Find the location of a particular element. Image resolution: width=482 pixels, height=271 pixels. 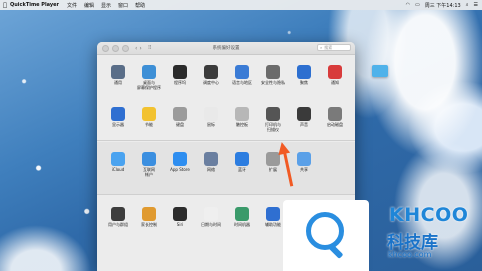

bulb-icon is located at coordinates (149, 114).